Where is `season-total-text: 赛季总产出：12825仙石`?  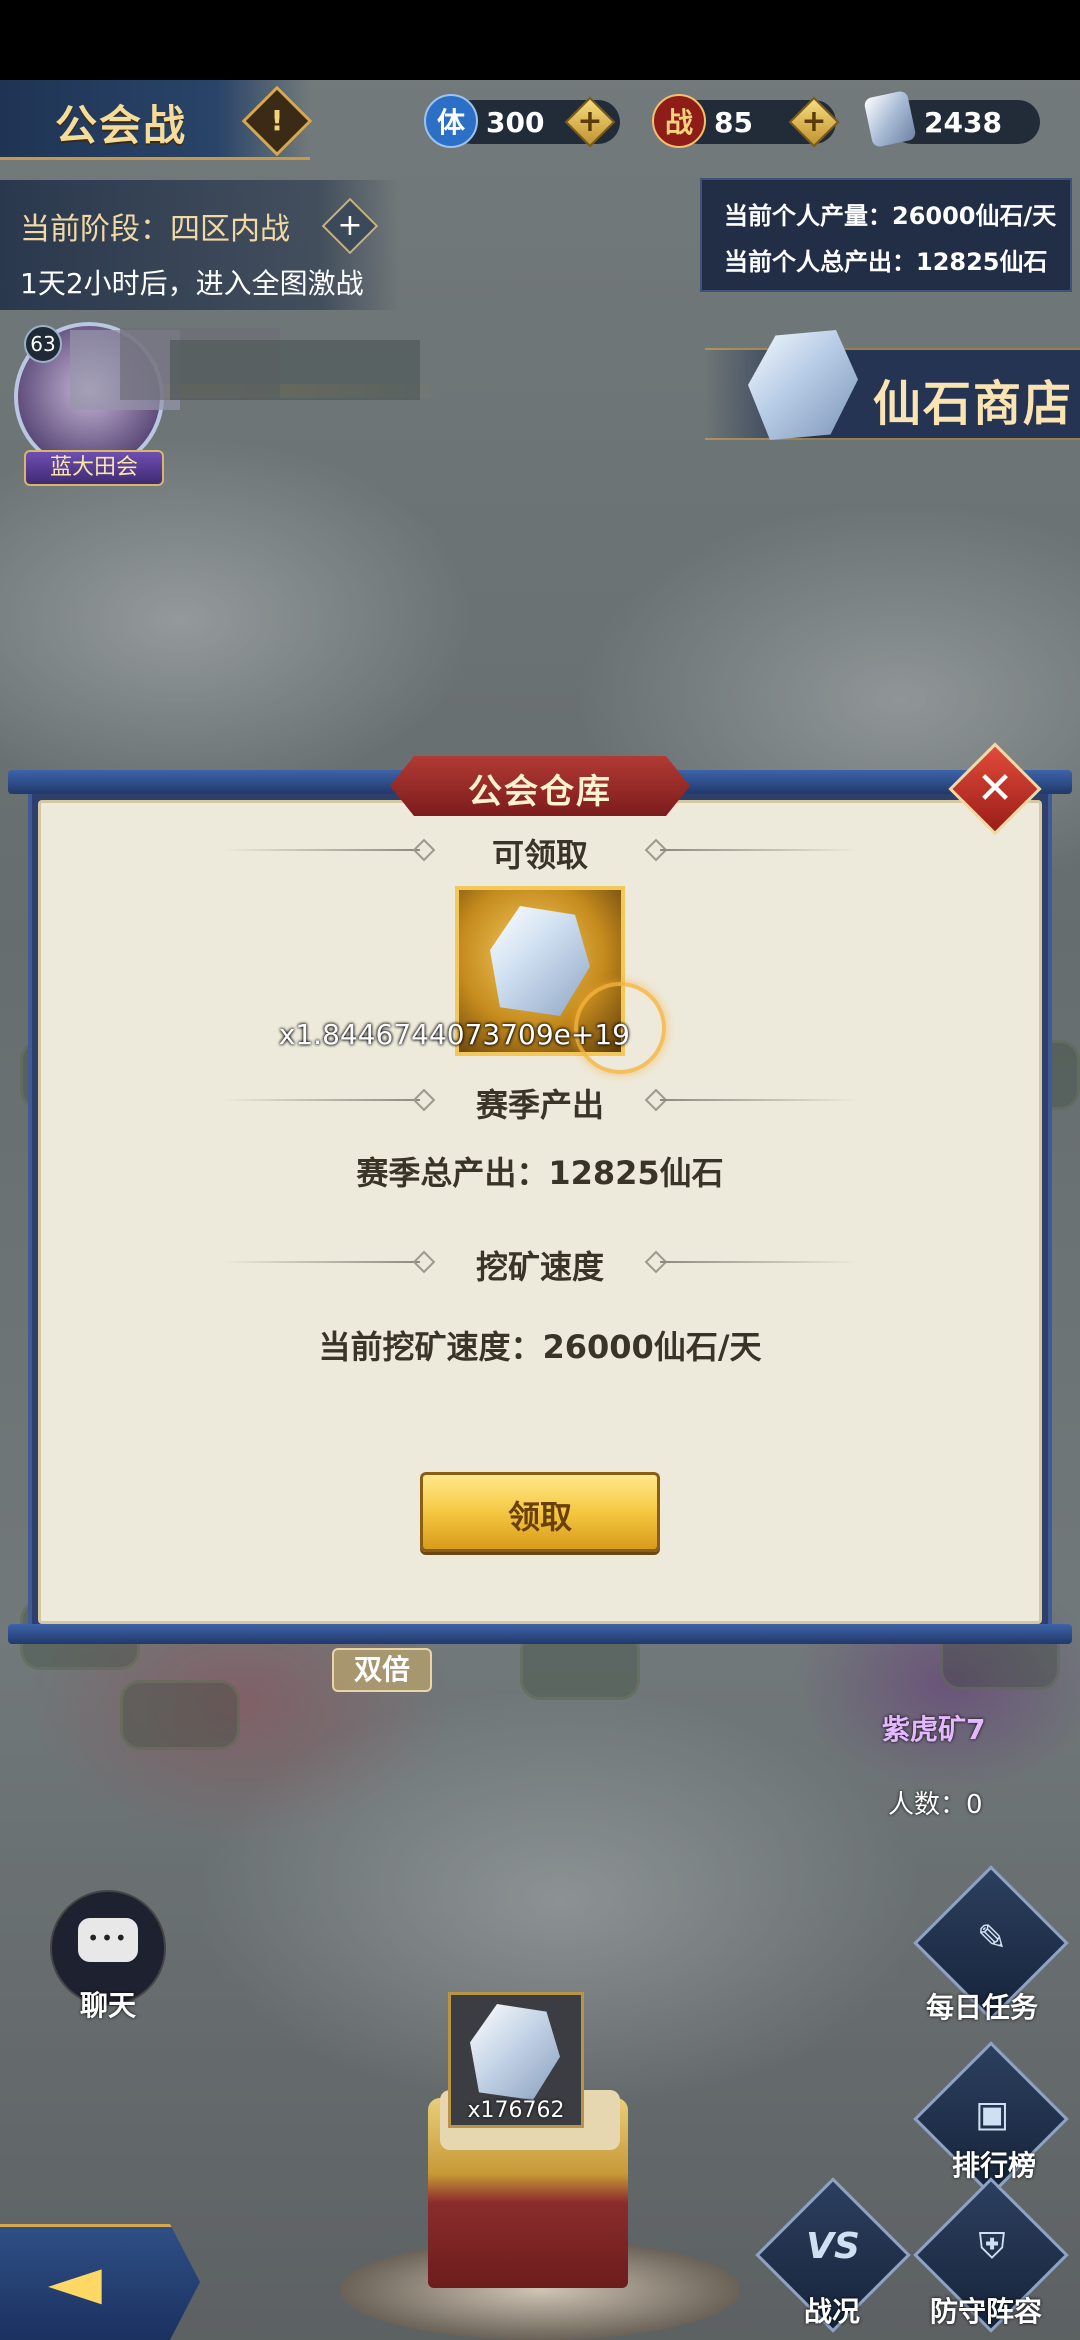 season-total-text: 赛季总产出：12825仙石 is located at coordinates (540, 1173).